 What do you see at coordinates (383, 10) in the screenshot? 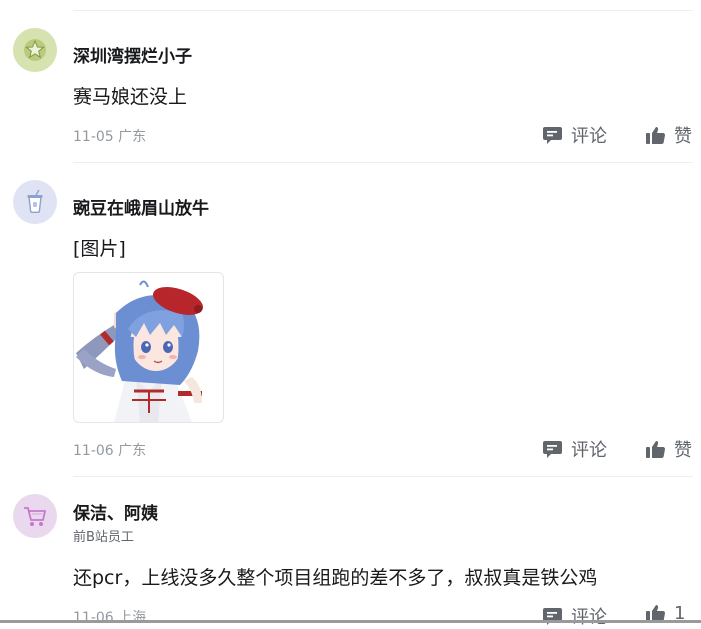
I see `top-divider` at bounding box center [383, 10].